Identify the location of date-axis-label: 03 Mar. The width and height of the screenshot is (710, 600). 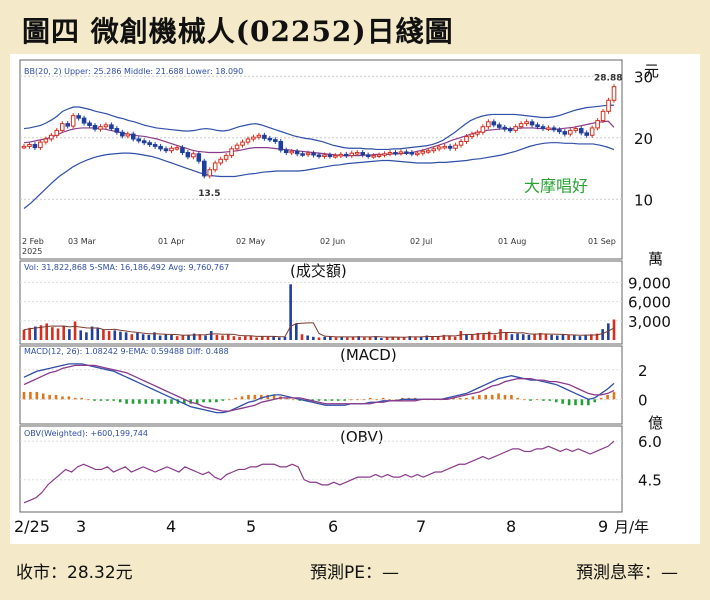
(82, 241).